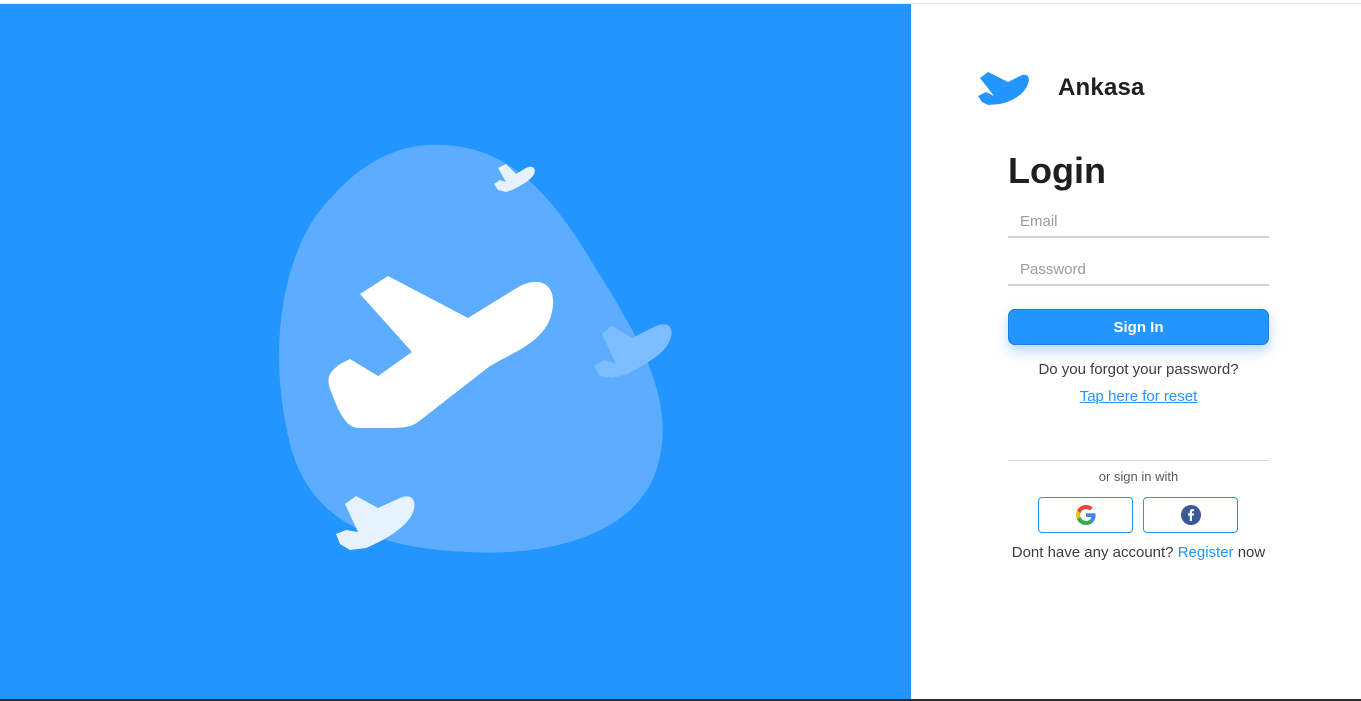 This screenshot has height=701, width=1361. I want to click on password-field, so click(1138, 270).